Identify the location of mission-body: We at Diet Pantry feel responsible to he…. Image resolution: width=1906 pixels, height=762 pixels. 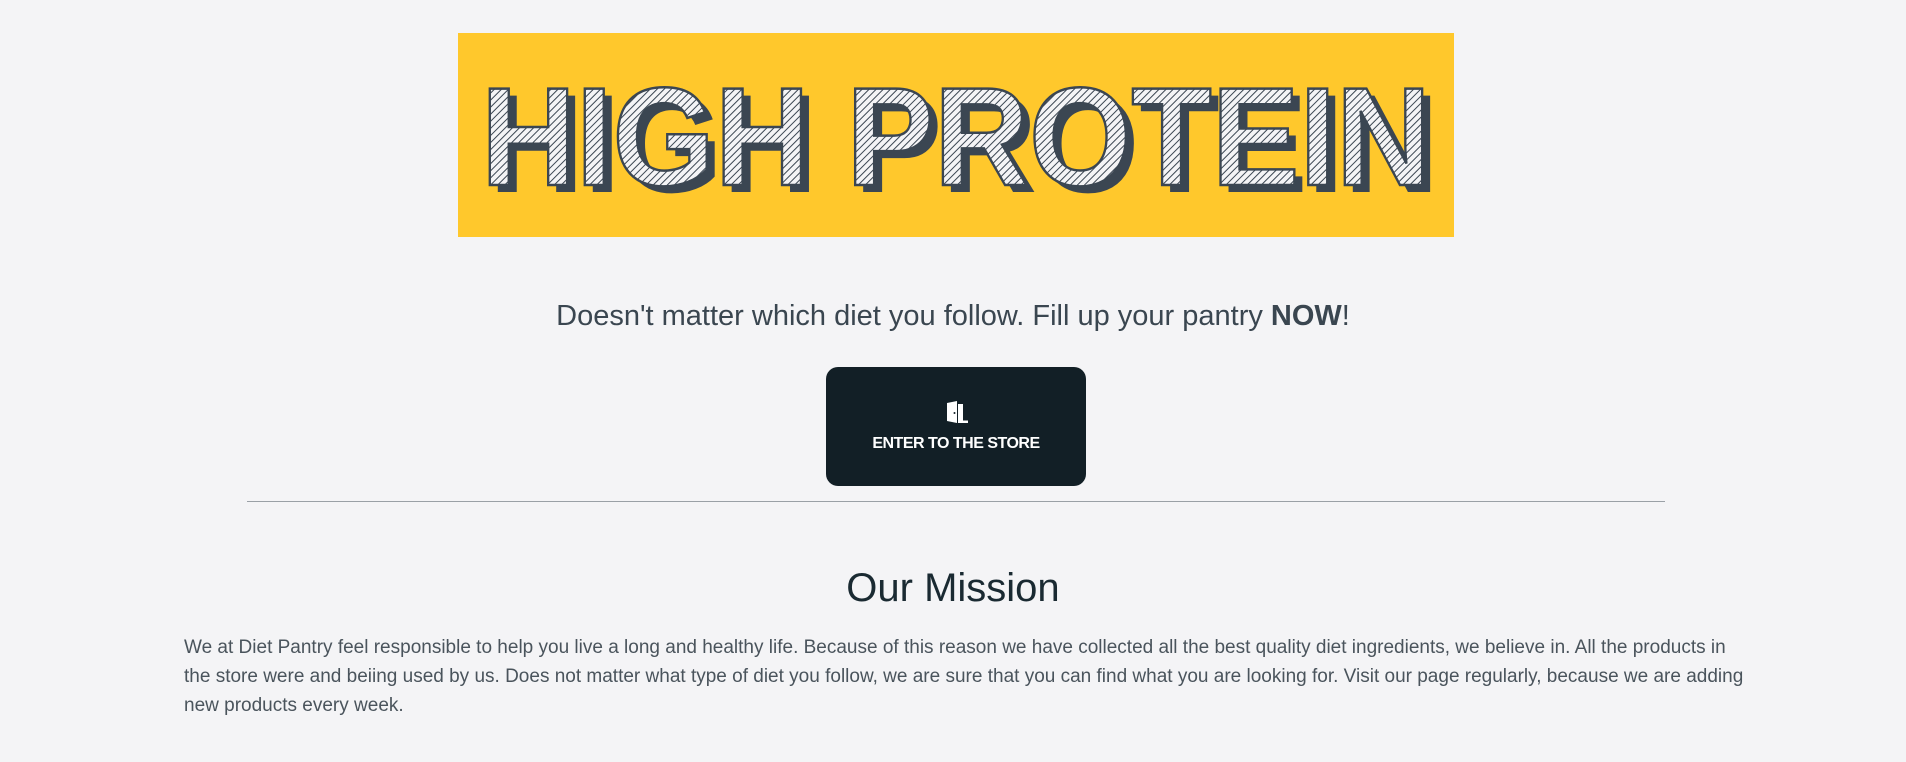
(964, 676).